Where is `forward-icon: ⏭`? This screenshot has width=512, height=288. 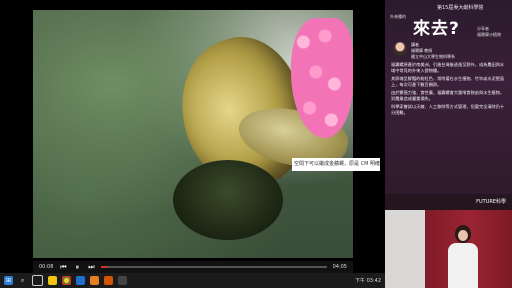 forward-icon: ⏭ is located at coordinates (91, 267).